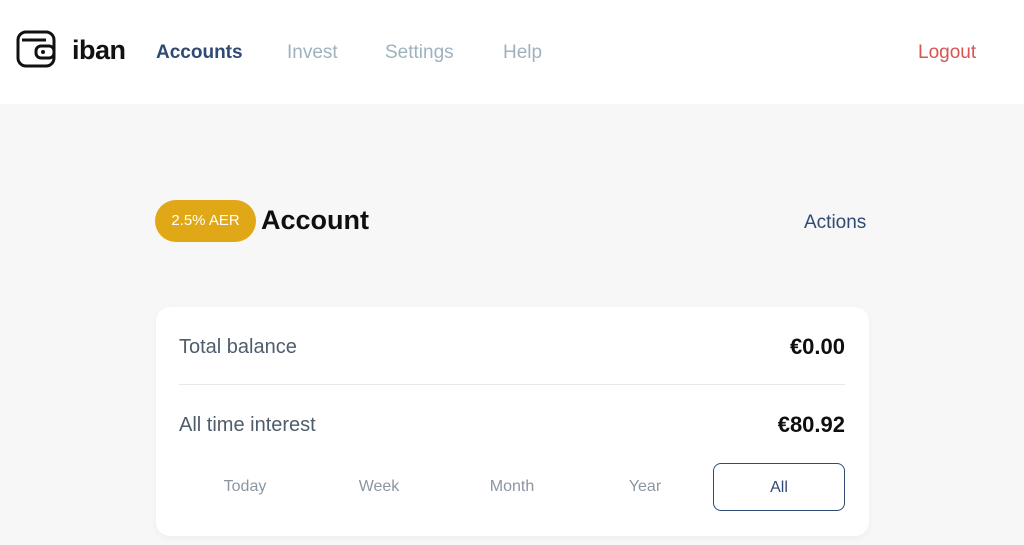 Image resolution: width=1024 pixels, height=545 pixels. What do you see at coordinates (512, 487) in the screenshot?
I see `period-tab-month: Month` at bounding box center [512, 487].